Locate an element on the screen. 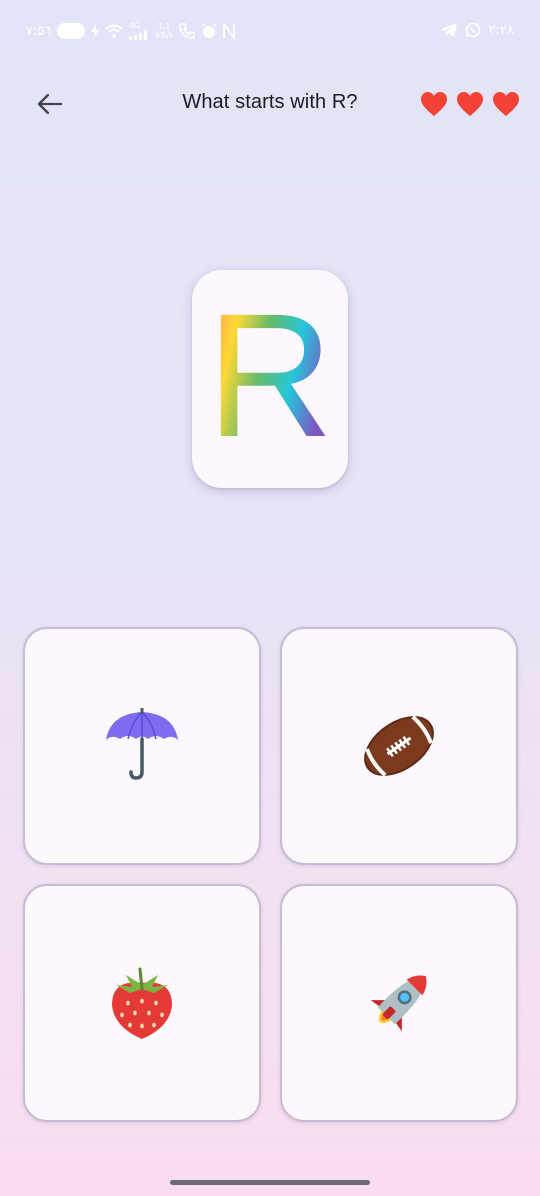  status-left-text: ۷:۵٦ is located at coordinates (39, 31).